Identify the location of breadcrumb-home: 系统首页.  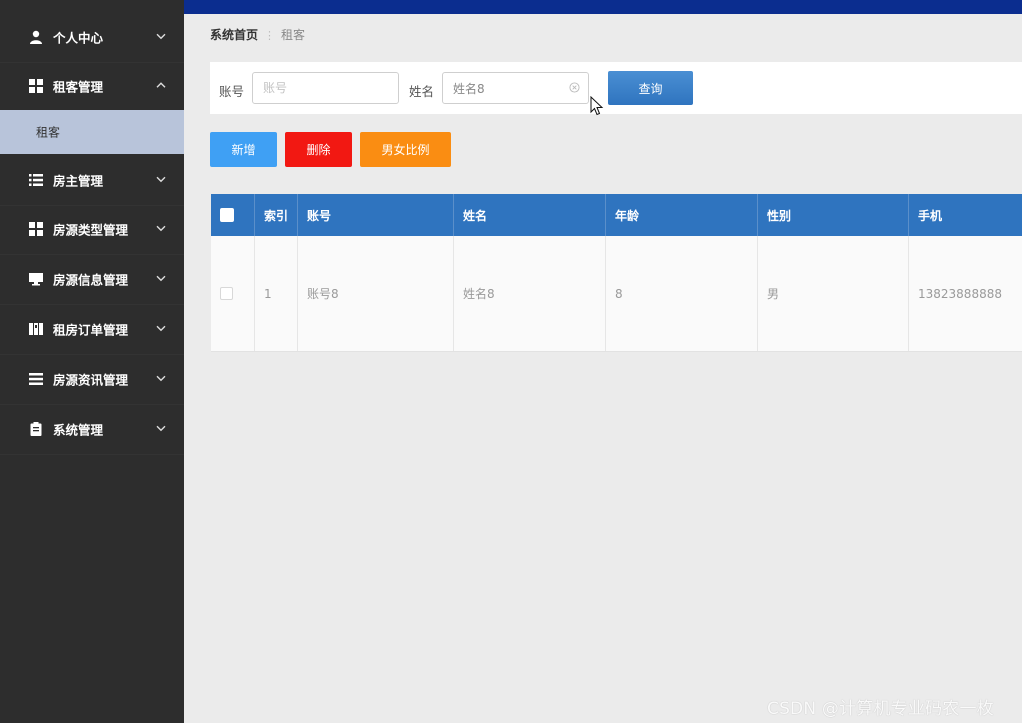
(234, 35).